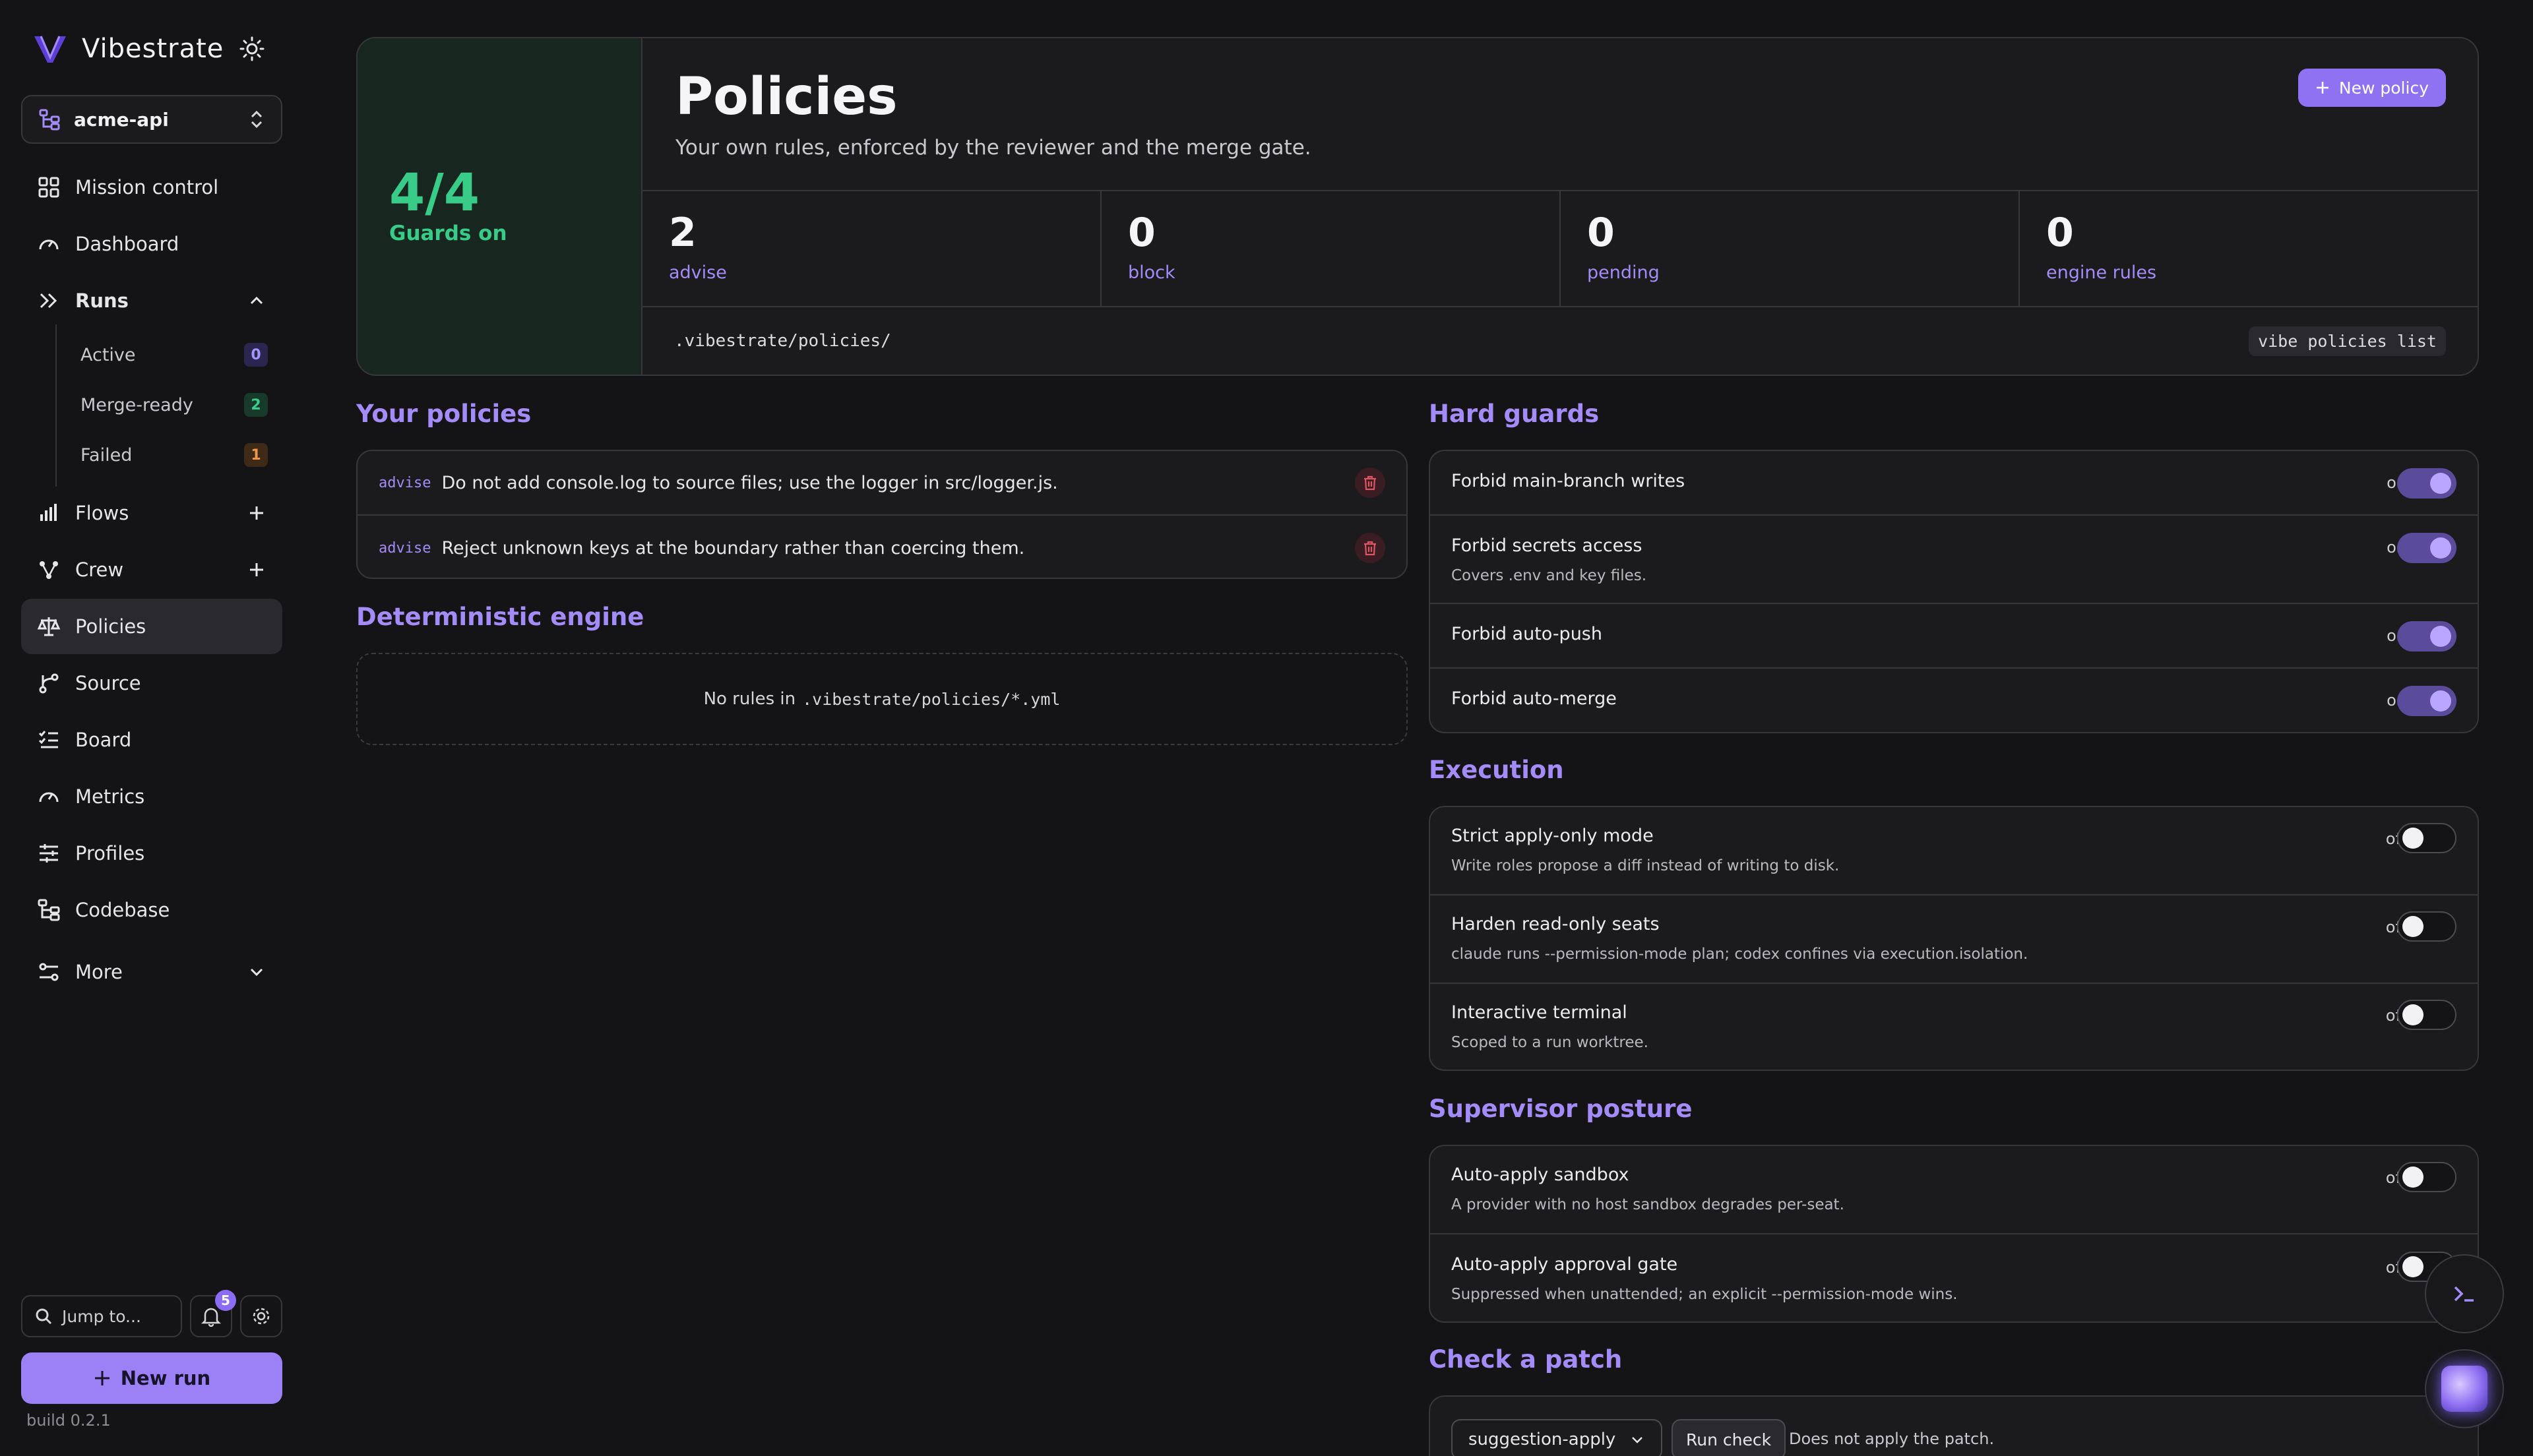  I want to click on setting-desc: Scoped to a run worktree., so click(1549, 1042).